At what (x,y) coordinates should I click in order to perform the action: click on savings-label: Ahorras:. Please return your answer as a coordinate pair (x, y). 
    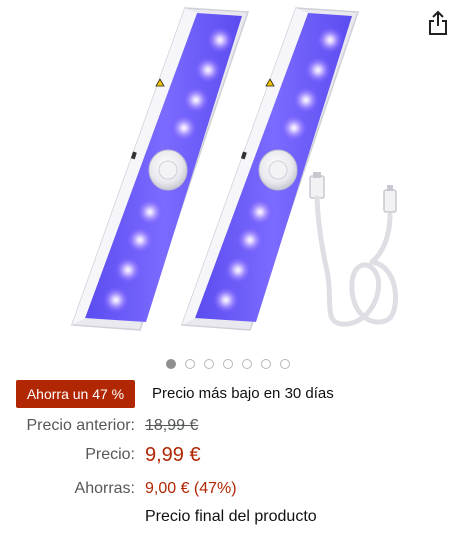
    Looking at the image, I should click on (104, 488).